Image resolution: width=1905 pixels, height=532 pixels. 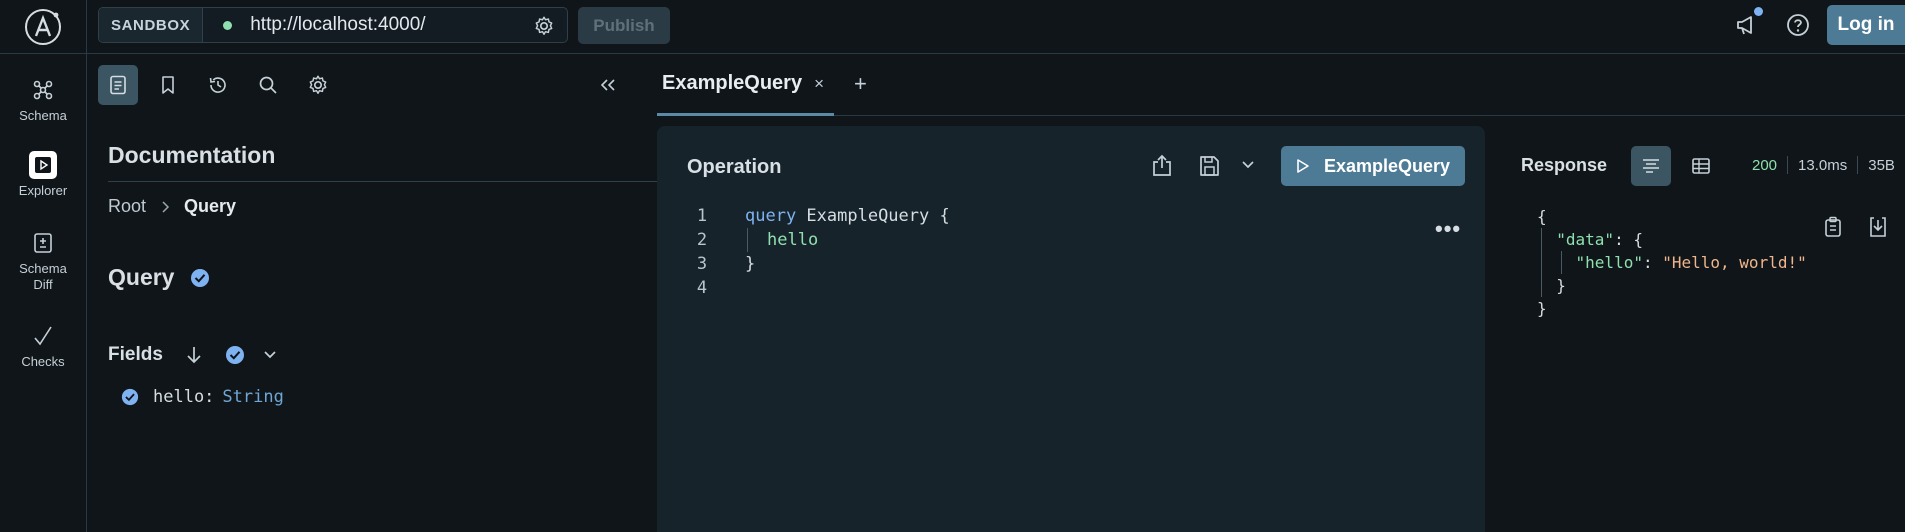 I want to click on connection-status-dot, so click(x=228, y=25).